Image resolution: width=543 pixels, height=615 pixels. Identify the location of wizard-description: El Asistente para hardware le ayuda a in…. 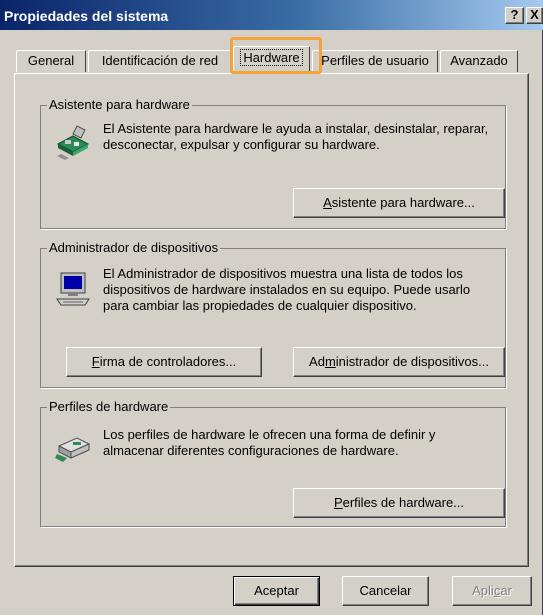
(296, 136).